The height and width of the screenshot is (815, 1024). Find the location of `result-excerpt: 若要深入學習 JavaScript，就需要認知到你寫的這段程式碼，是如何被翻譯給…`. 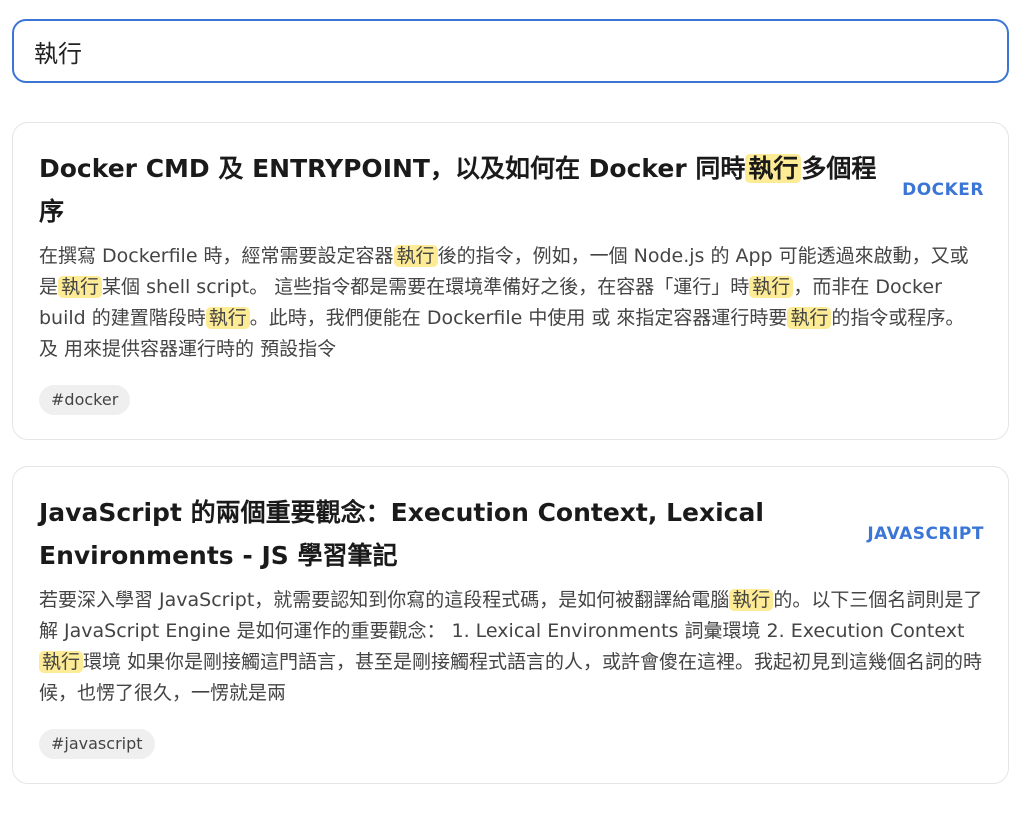

result-excerpt: 若要深入學習 JavaScript，就需要認知到你寫的這段程式碼，是如何被翻譯給… is located at coordinates (513, 647).